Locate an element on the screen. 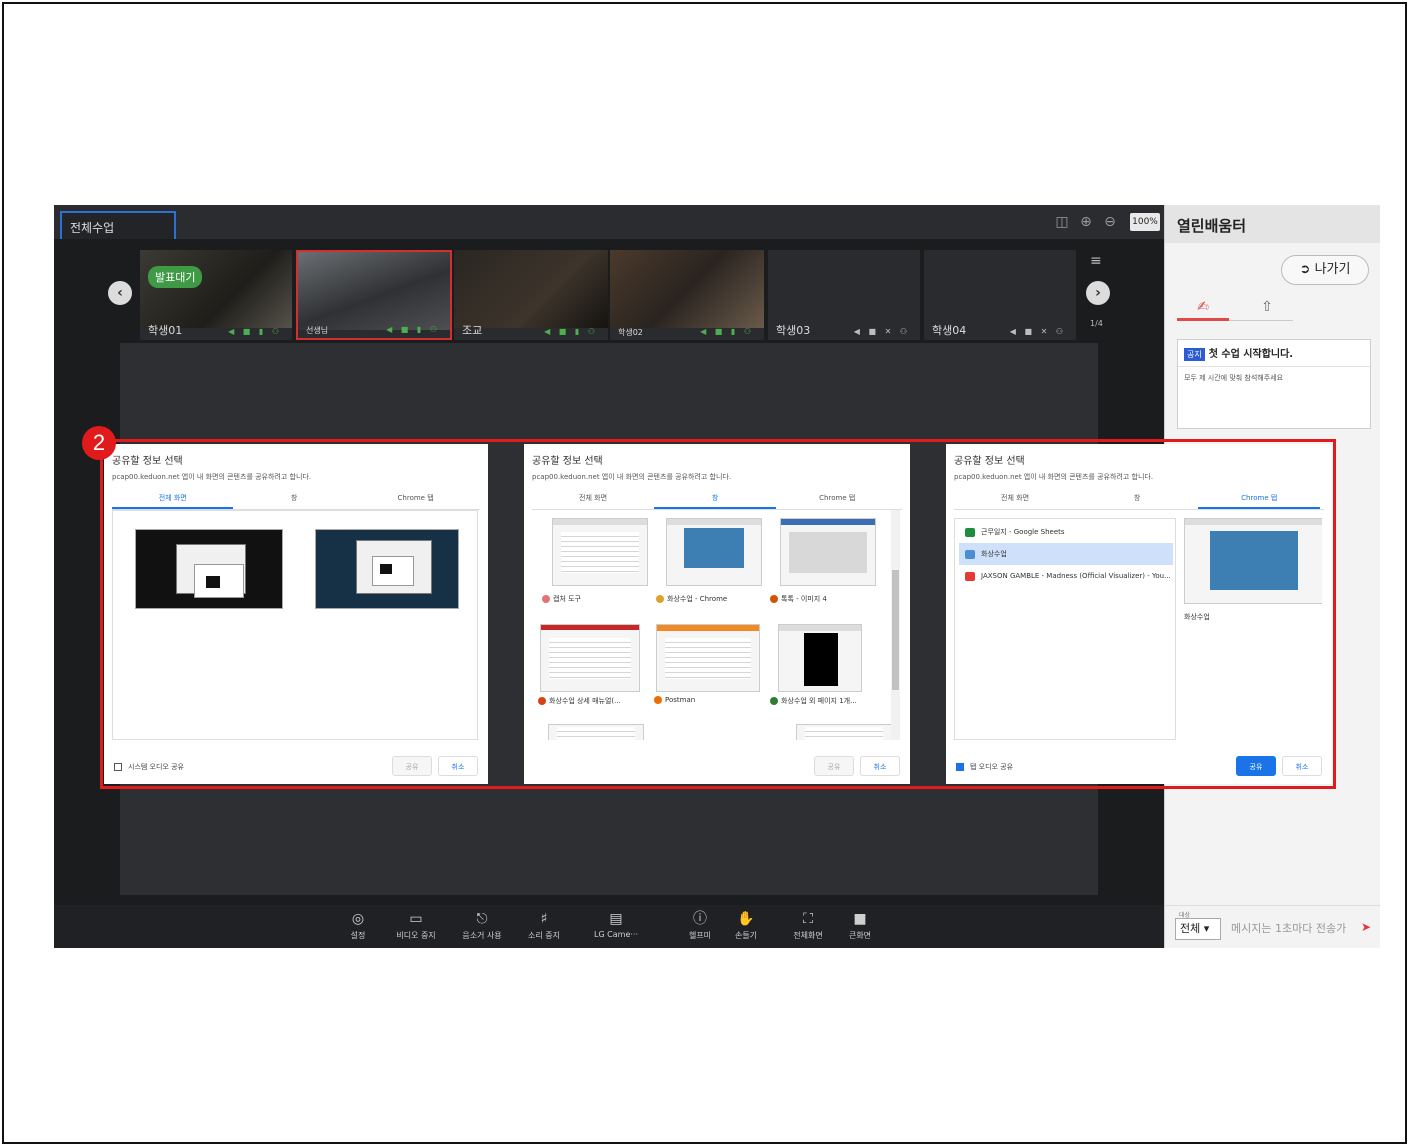 This screenshot has width=1409, height=1146. next-page-button: › is located at coordinates (1098, 293).